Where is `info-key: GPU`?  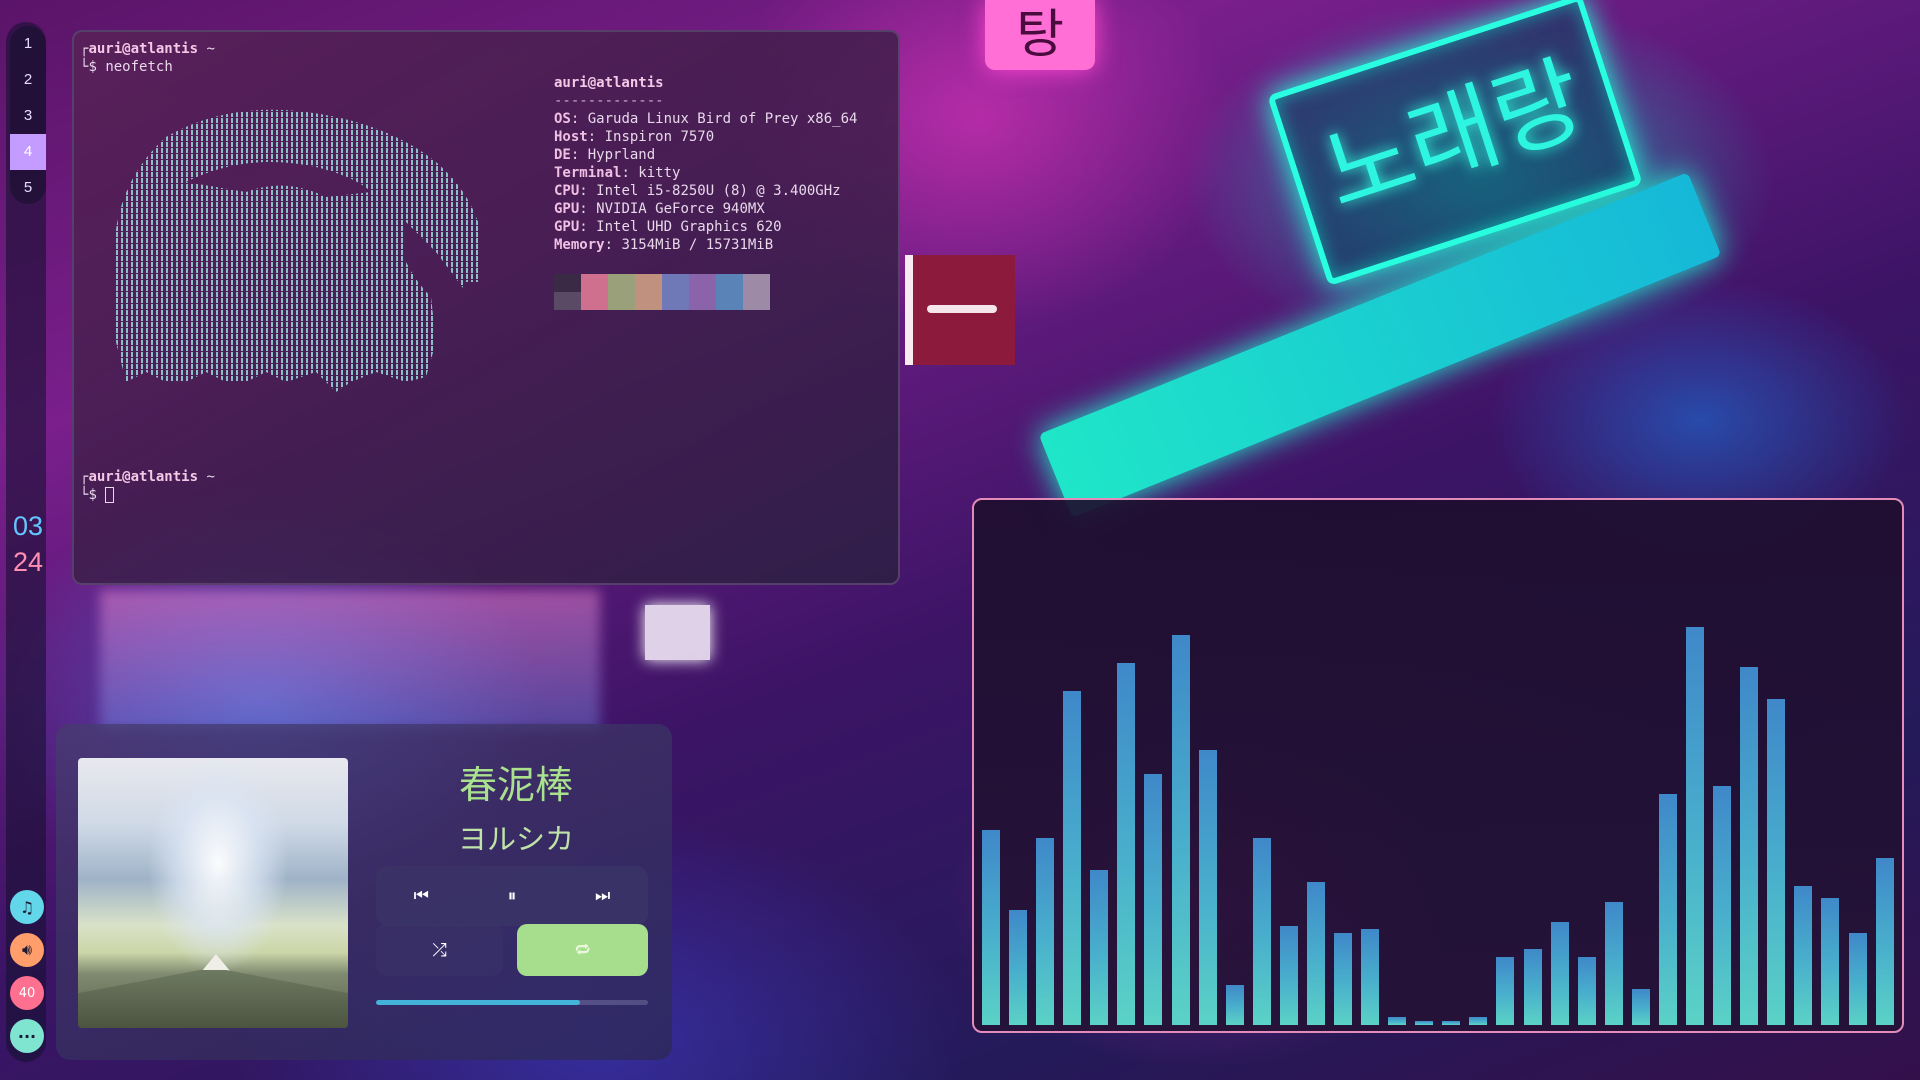 info-key: GPU is located at coordinates (567, 209).